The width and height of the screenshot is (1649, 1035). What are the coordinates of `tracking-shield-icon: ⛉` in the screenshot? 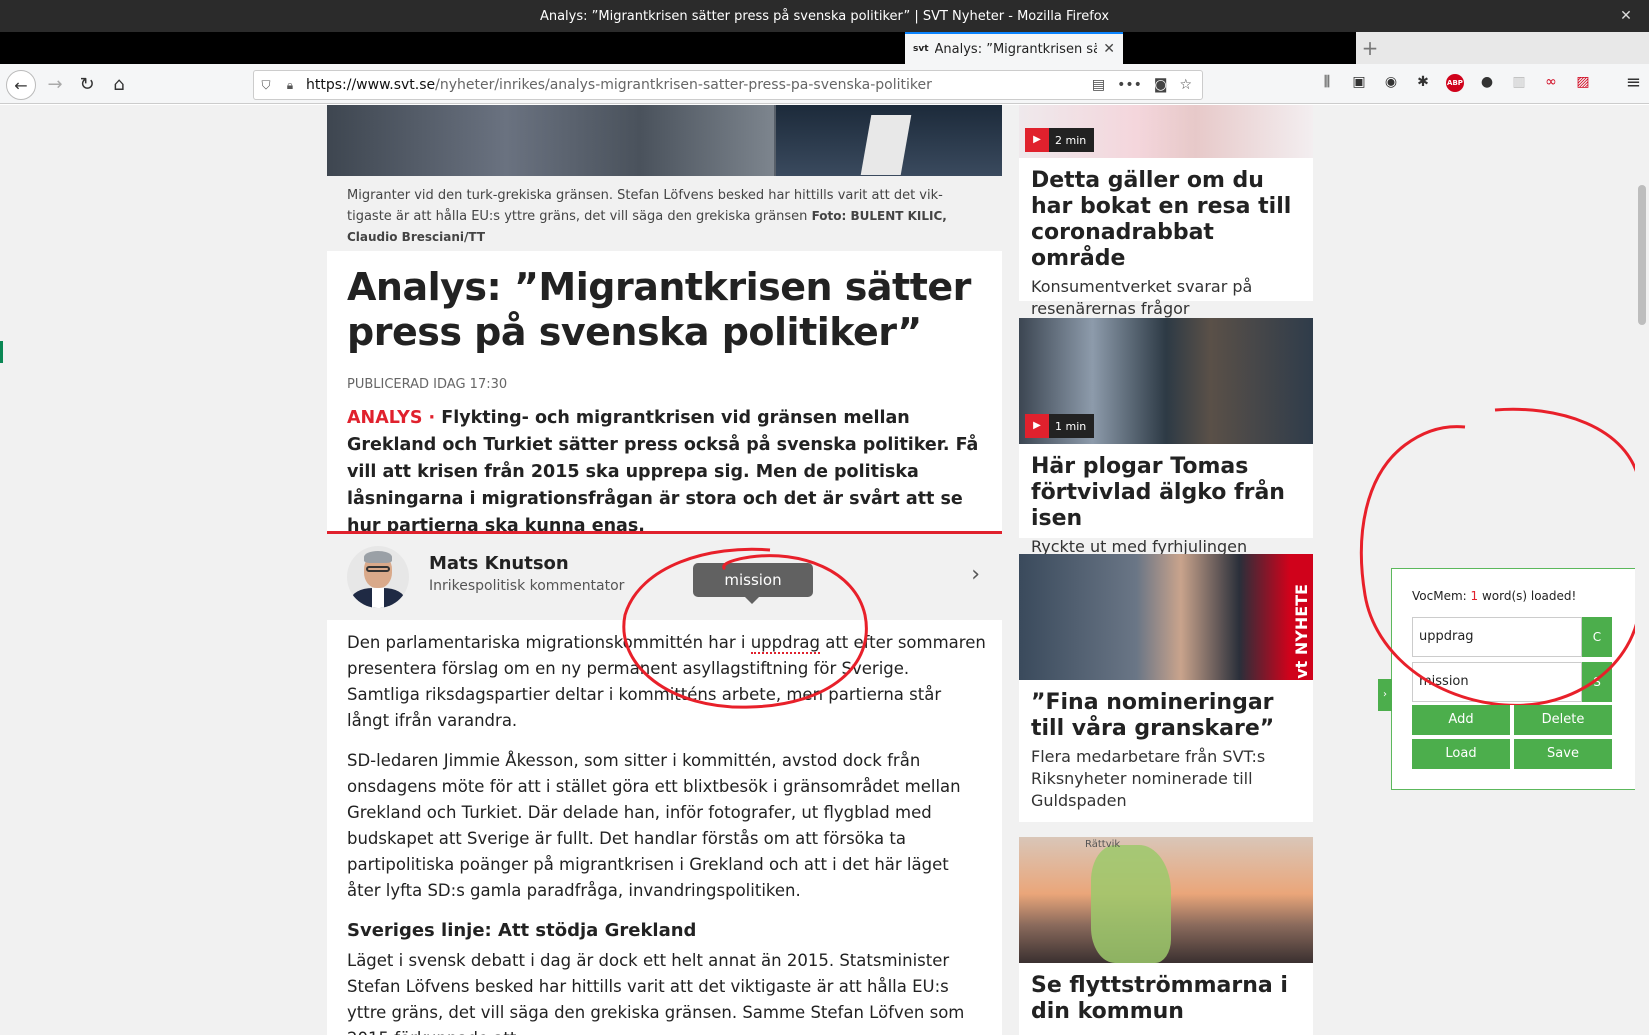 It's located at (266, 85).